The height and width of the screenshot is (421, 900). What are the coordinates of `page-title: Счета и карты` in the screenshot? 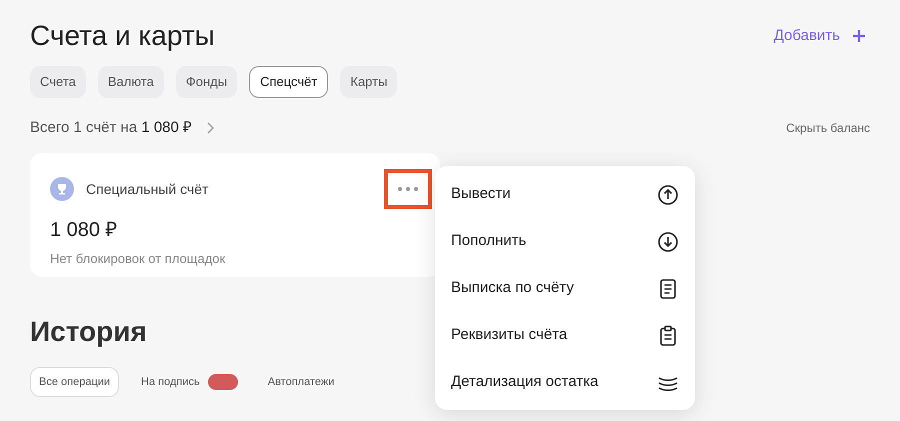 It's located at (122, 36).